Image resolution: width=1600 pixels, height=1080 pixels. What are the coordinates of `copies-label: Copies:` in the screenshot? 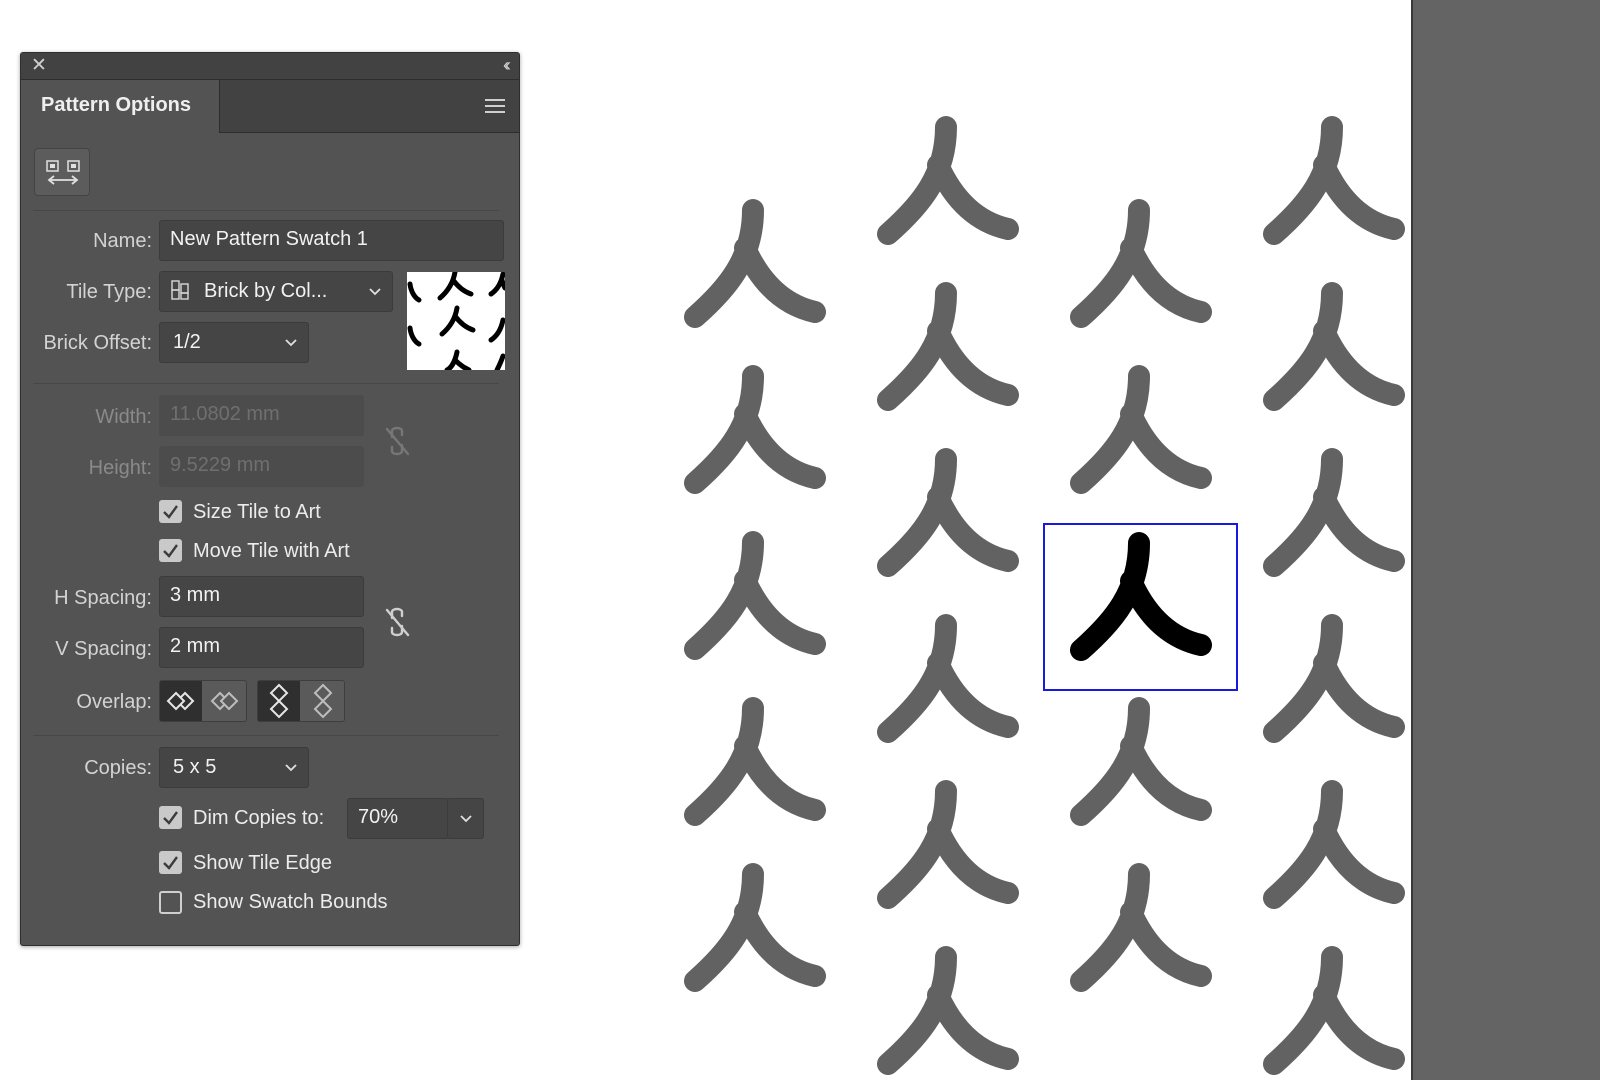 It's located at (118, 768).